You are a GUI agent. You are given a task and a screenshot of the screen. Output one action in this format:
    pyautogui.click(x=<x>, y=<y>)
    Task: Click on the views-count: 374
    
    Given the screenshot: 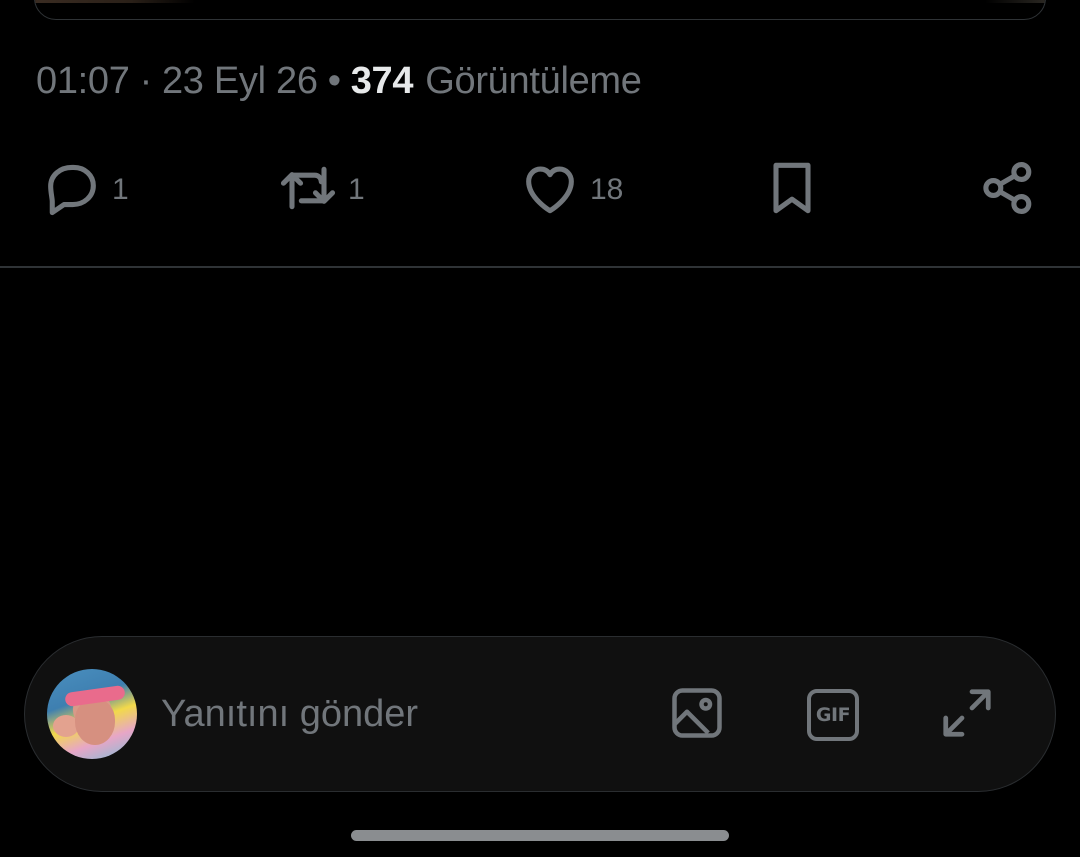 What is the action you would take?
    pyautogui.click(x=382, y=81)
    